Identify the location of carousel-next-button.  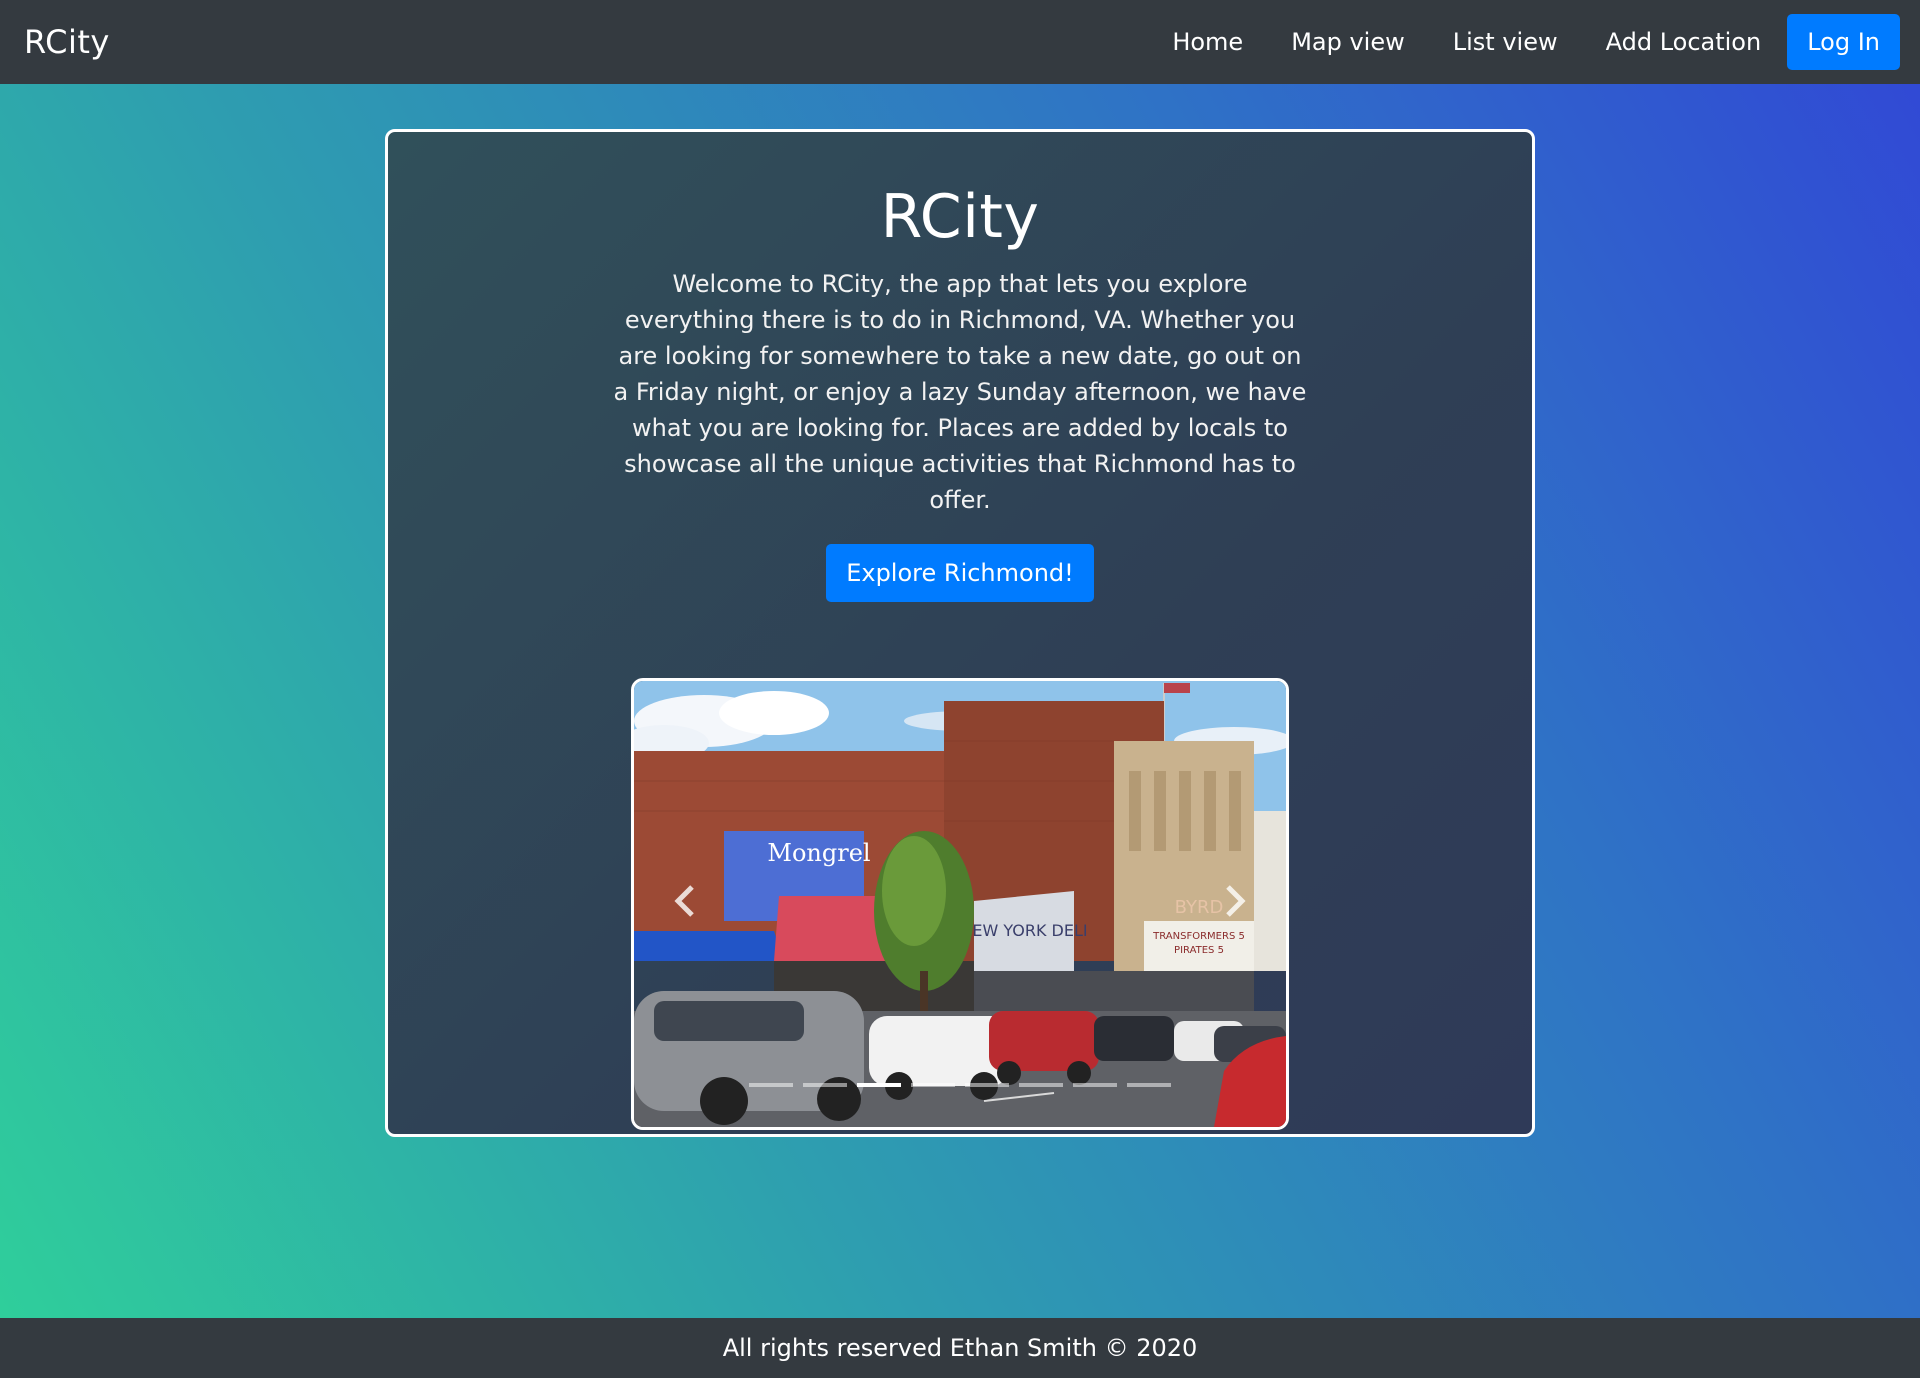
(1235, 901).